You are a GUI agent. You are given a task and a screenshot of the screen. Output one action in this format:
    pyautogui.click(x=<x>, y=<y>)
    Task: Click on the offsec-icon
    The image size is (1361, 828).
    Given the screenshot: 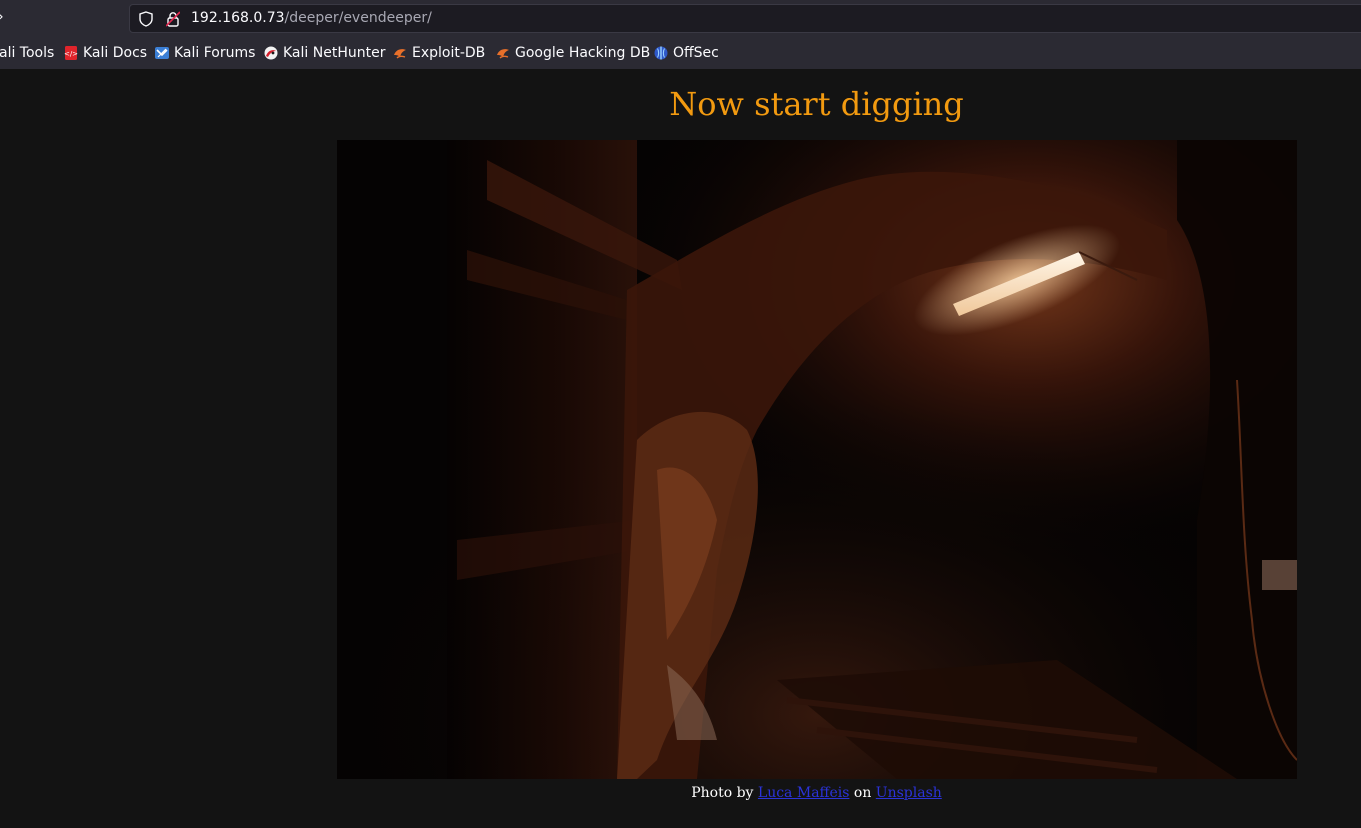 What is the action you would take?
    pyautogui.click(x=661, y=53)
    